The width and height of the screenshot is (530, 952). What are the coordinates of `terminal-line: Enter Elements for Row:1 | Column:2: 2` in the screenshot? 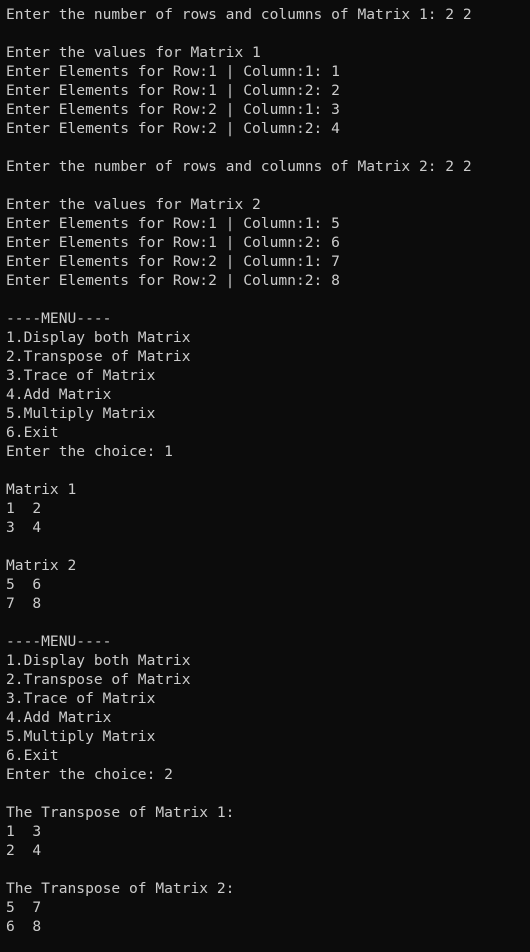 It's located at (173, 90).